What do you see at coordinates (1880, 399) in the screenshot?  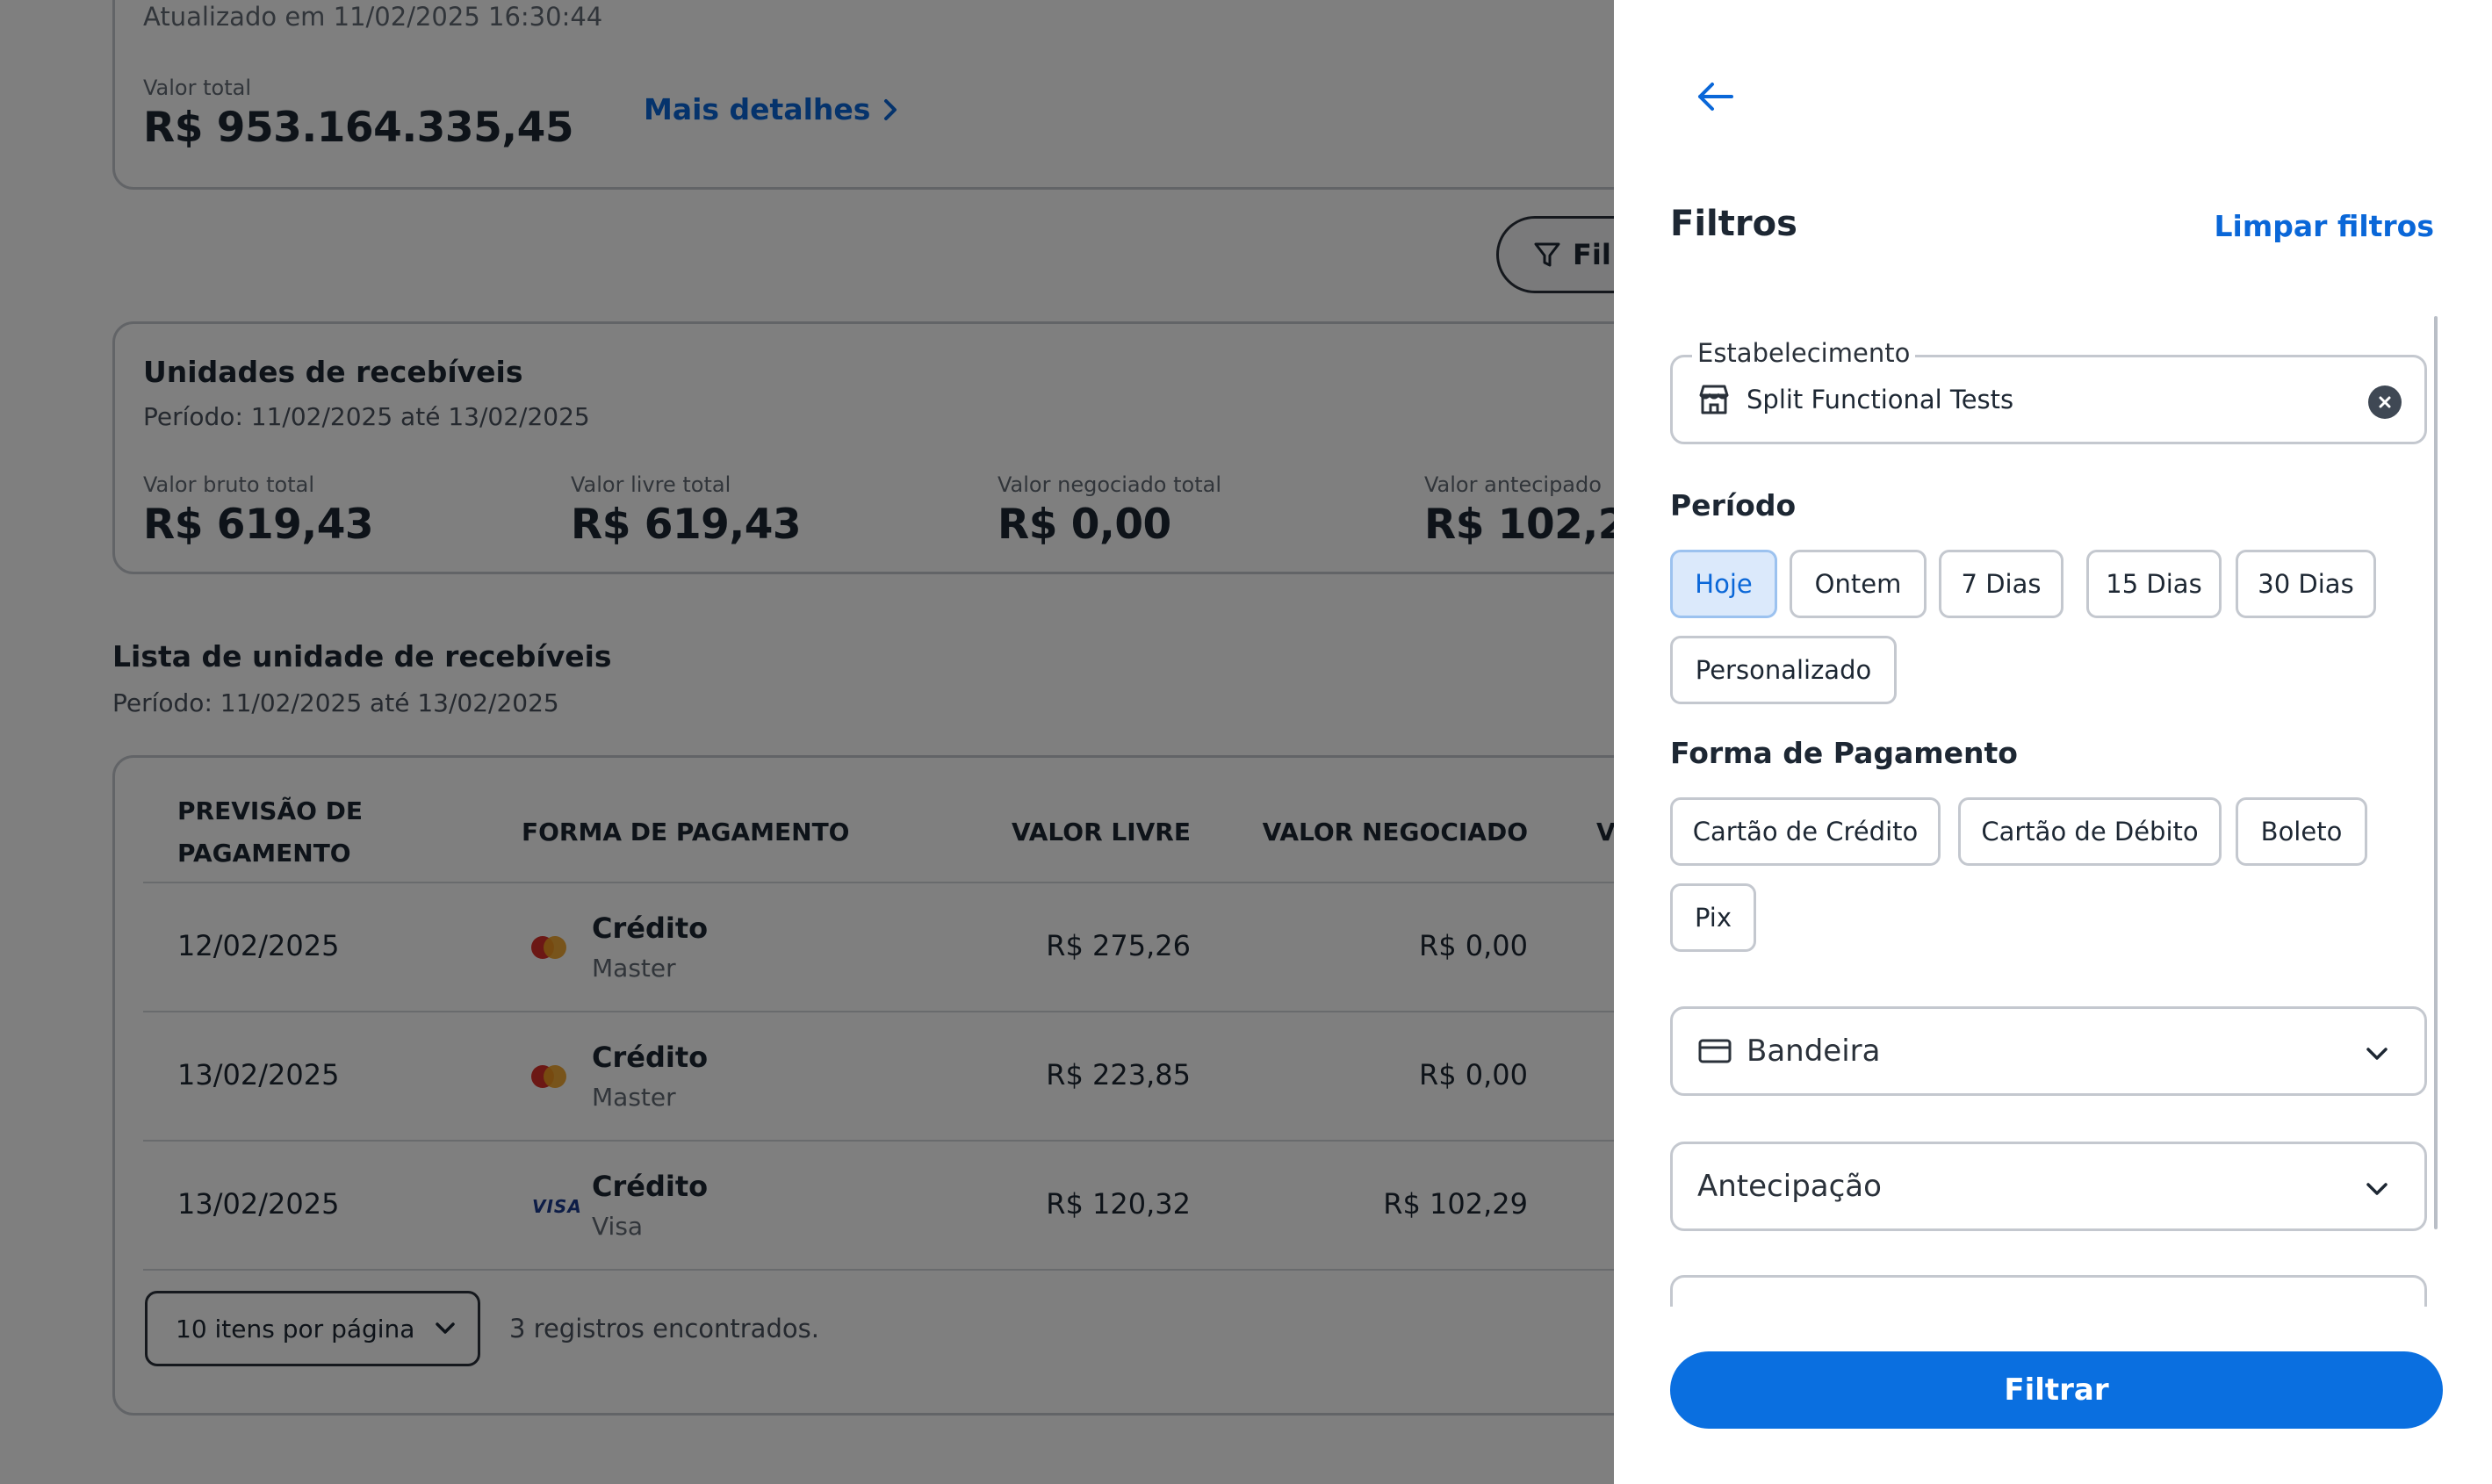 I see `establishment-value: Split Functional Tests` at bounding box center [1880, 399].